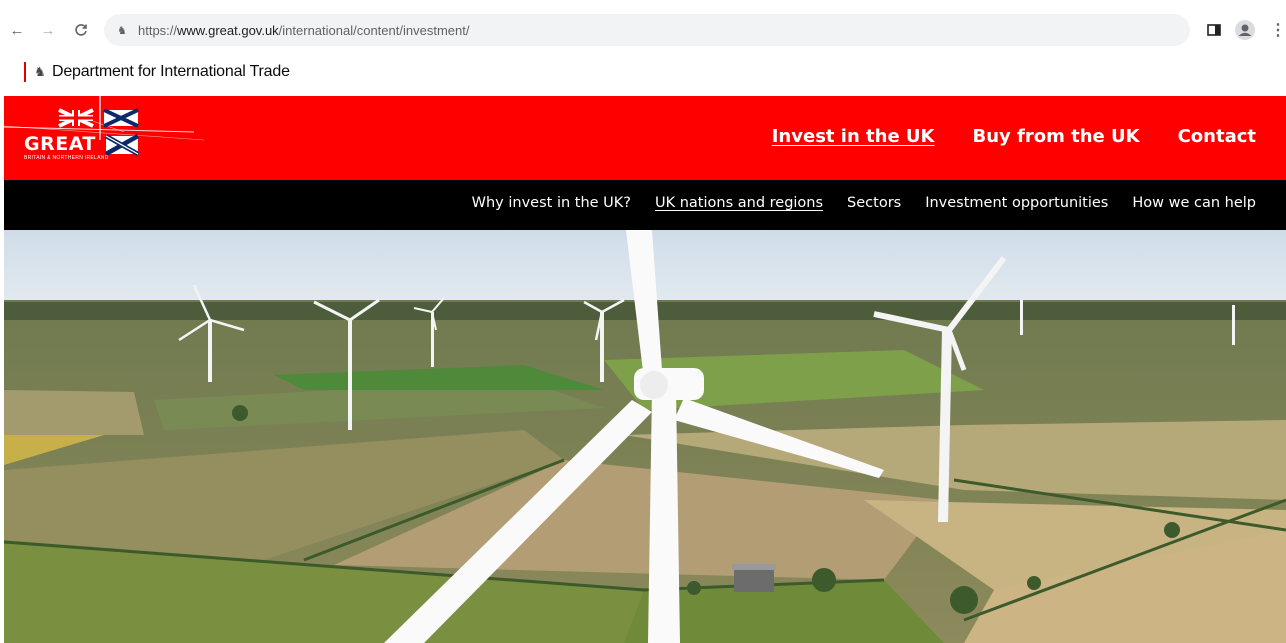  What do you see at coordinates (1016, 203) in the screenshot?
I see `subnav-investment-opportunities: Investment opportunities` at bounding box center [1016, 203].